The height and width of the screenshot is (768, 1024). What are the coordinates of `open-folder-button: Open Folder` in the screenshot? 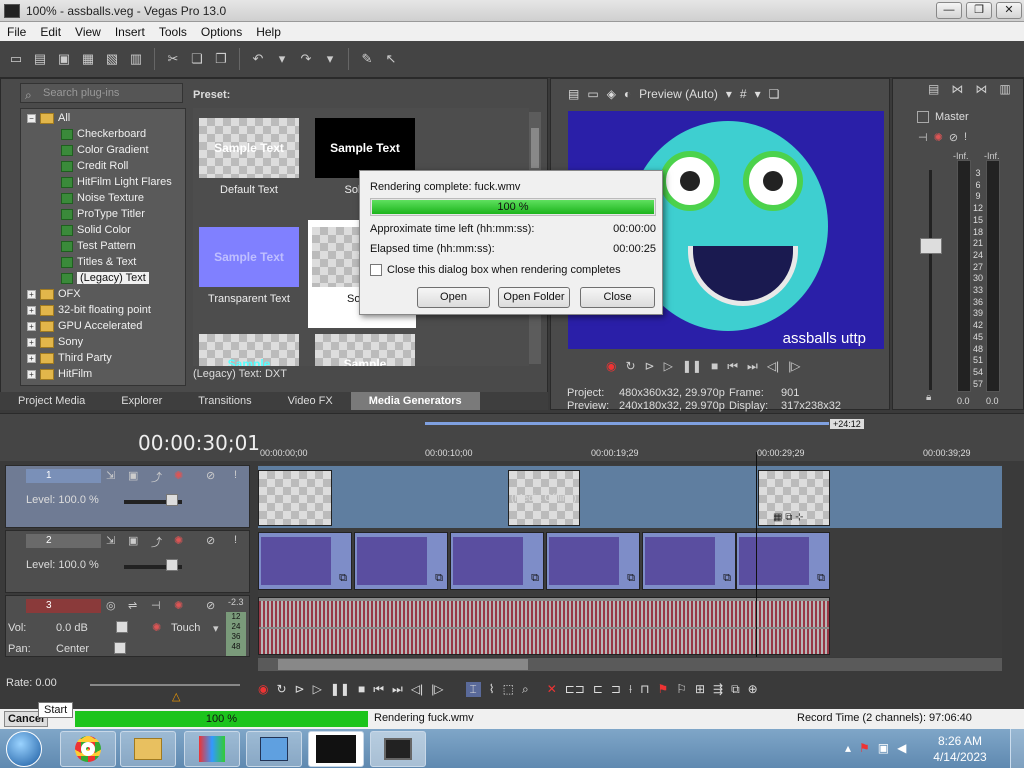 It's located at (534, 297).